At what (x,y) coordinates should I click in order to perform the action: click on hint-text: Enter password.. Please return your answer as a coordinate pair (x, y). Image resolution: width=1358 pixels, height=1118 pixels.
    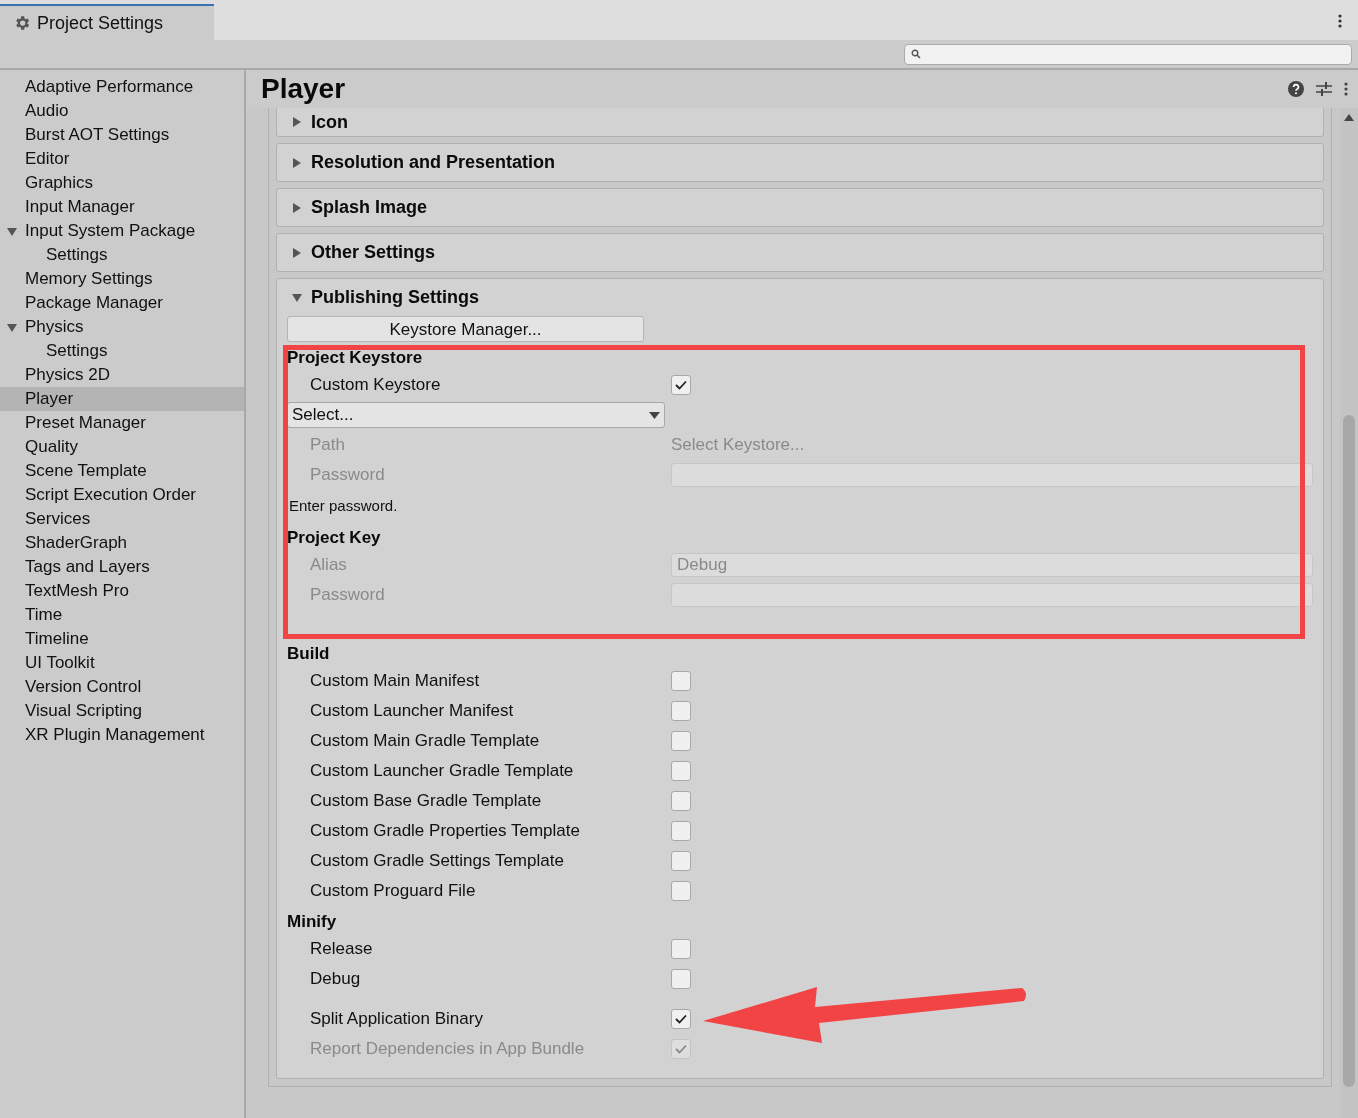
    Looking at the image, I should click on (343, 505).